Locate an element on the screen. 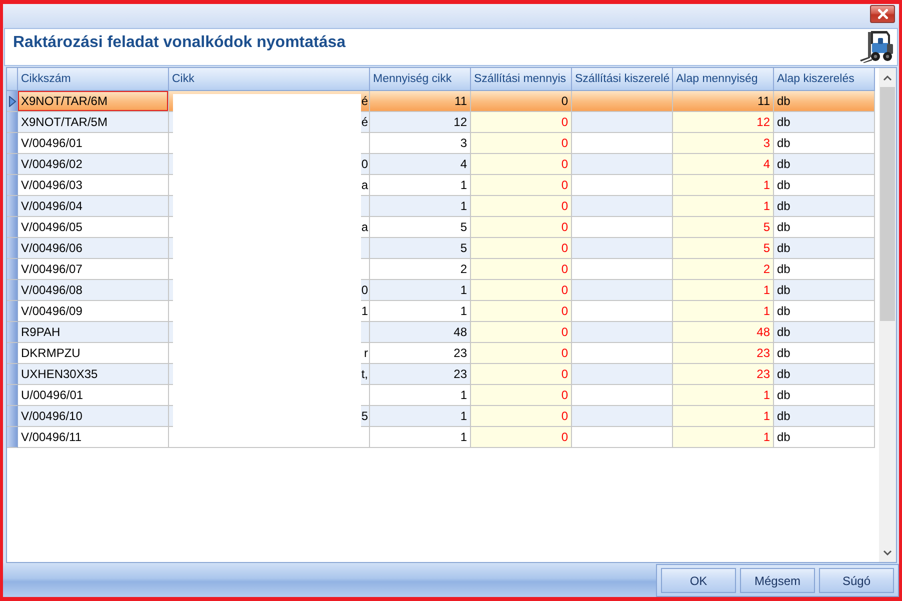 Image resolution: width=902 pixels, height=601 pixels. close-button is located at coordinates (882, 14).